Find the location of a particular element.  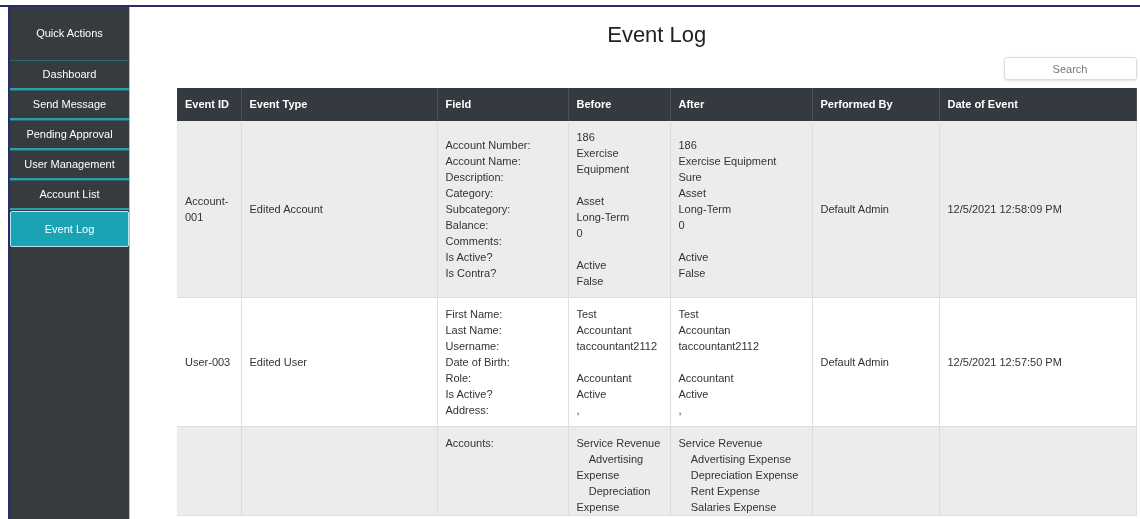

table-cell-text: First Name: Last Name: Username: Date of Birth: Role: Is Active? Address: is located at coordinates (478, 362).